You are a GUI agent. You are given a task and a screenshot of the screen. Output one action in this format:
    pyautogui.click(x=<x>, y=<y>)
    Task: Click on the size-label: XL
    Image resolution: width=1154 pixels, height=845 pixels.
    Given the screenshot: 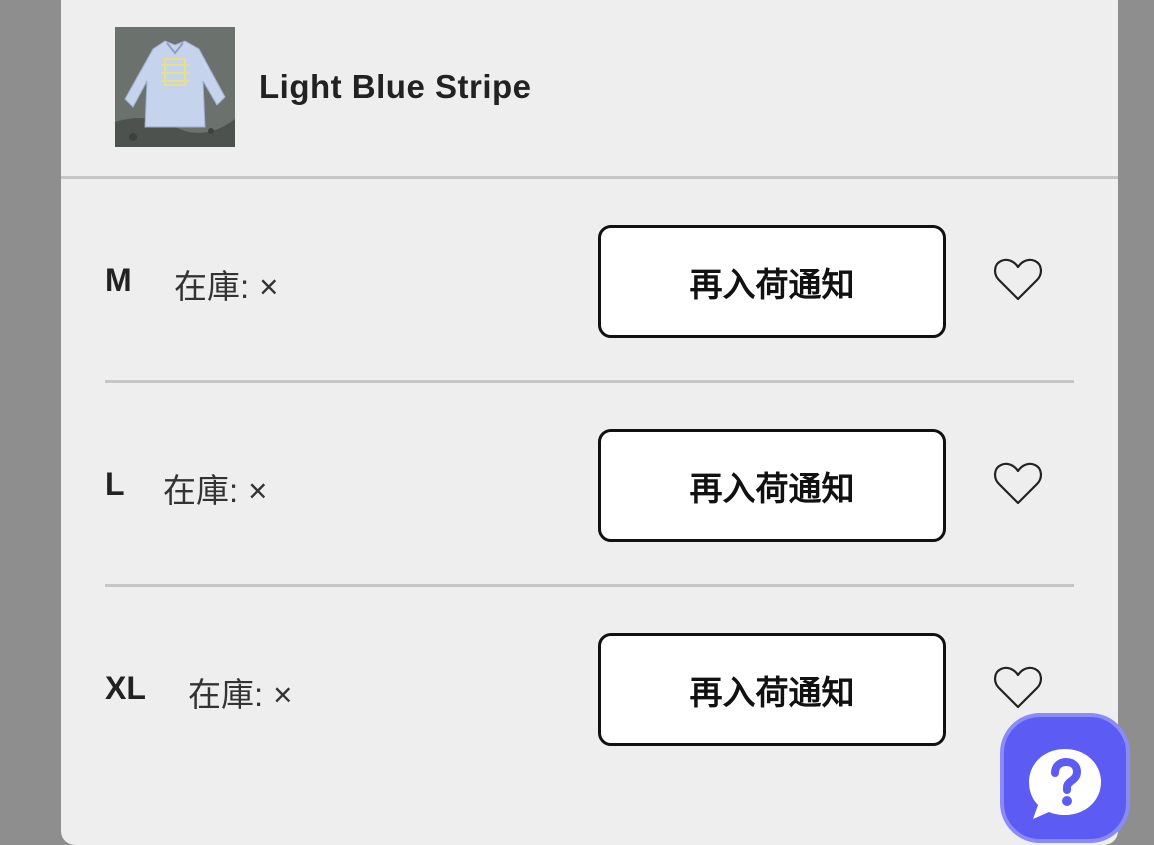 What is the action you would take?
    pyautogui.click(x=125, y=688)
    